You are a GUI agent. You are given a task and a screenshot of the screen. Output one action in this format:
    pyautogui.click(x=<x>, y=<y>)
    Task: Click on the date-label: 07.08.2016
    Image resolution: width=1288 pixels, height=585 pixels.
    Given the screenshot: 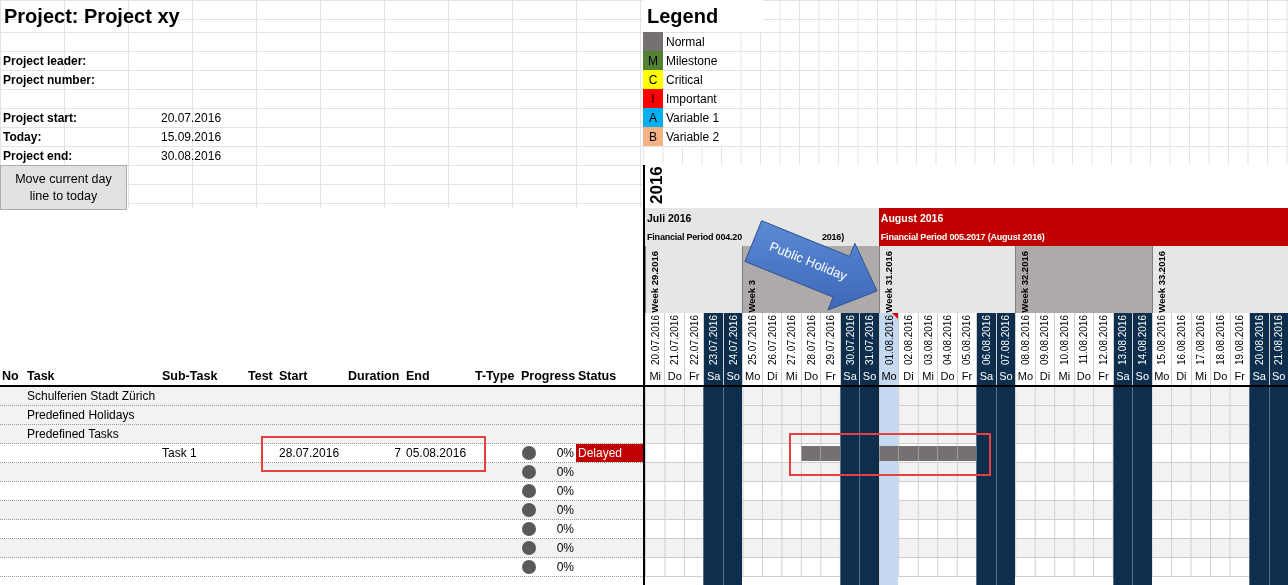 What is the action you would take?
    pyautogui.click(x=1006, y=340)
    